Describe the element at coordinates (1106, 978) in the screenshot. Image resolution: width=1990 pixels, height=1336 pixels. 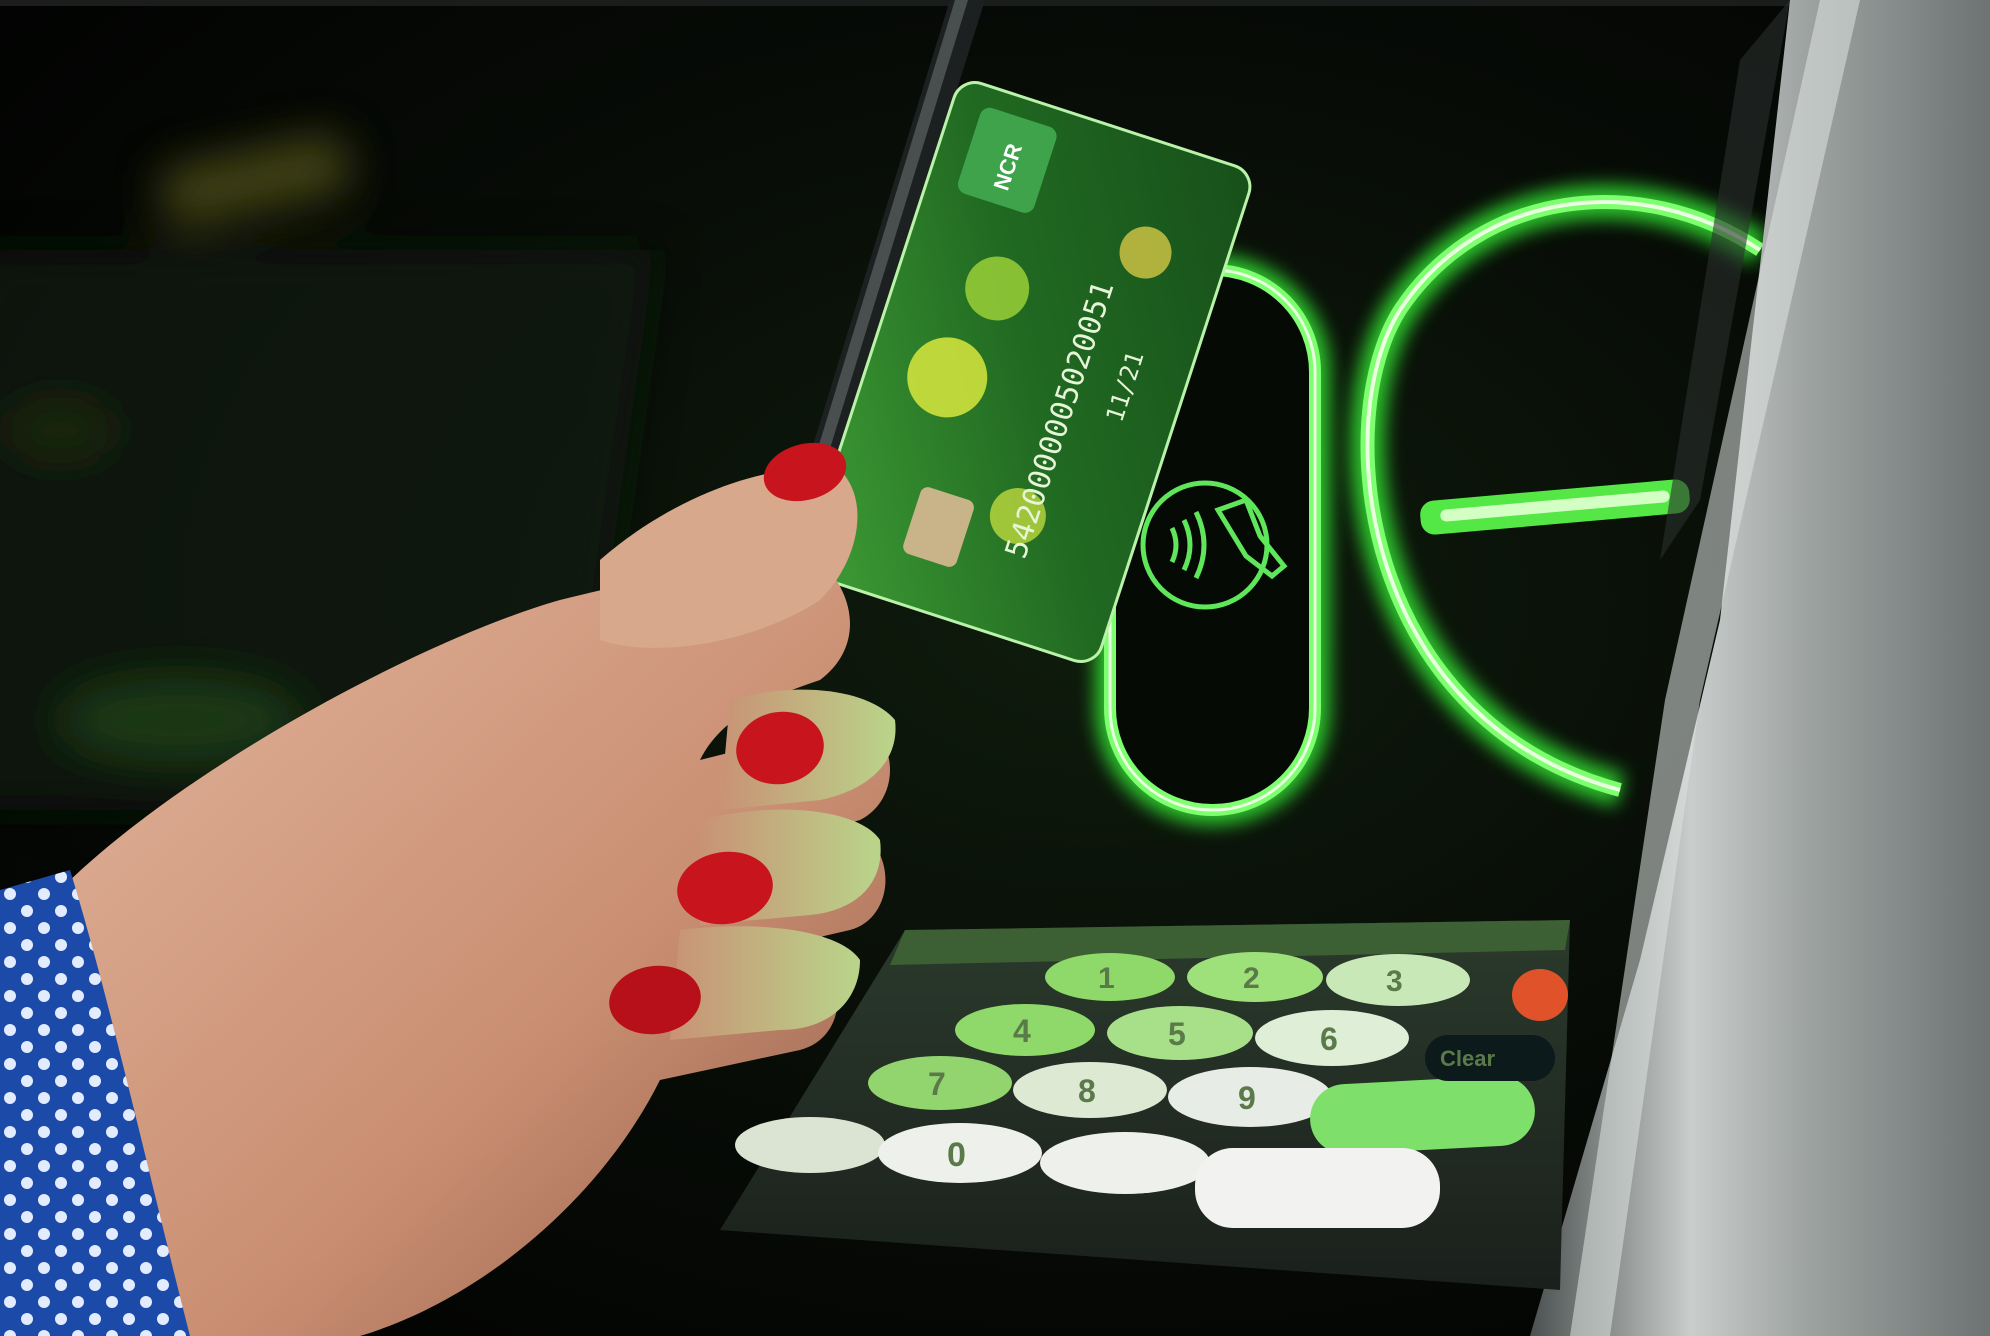
I see `key-1-label: 1` at that location.